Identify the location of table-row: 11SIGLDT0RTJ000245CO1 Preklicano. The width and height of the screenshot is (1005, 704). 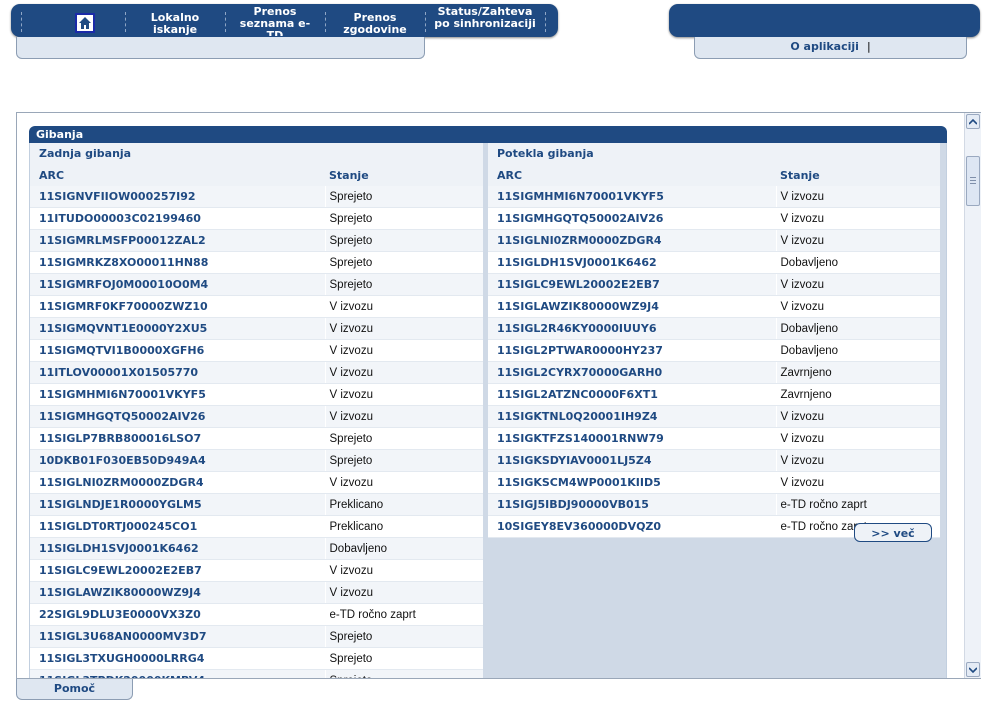
(256, 526).